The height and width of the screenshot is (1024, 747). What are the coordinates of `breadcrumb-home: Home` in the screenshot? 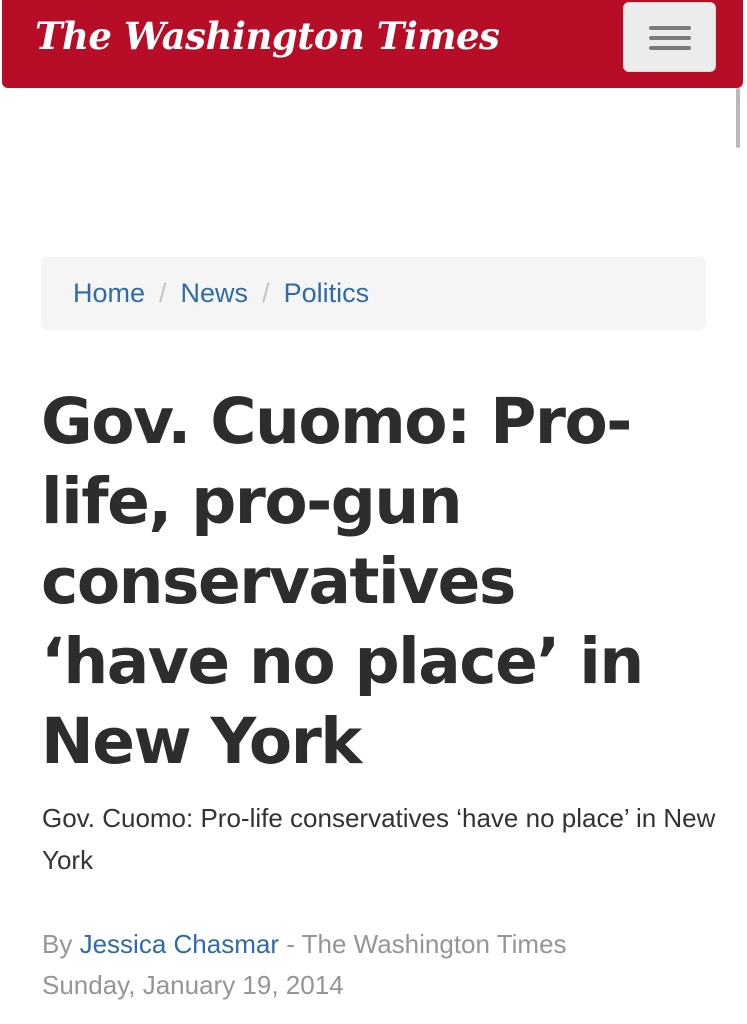 It's located at (109, 293).